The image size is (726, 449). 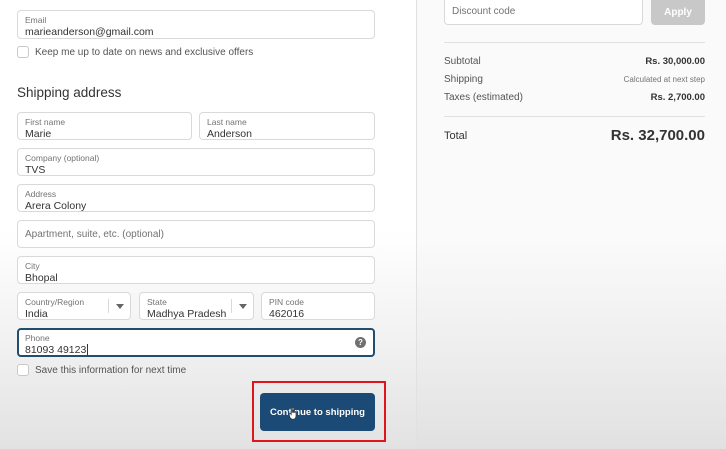 What do you see at coordinates (196, 342) in the screenshot?
I see `phone-field: Phone 81093 49123 ?` at bounding box center [196, 342].